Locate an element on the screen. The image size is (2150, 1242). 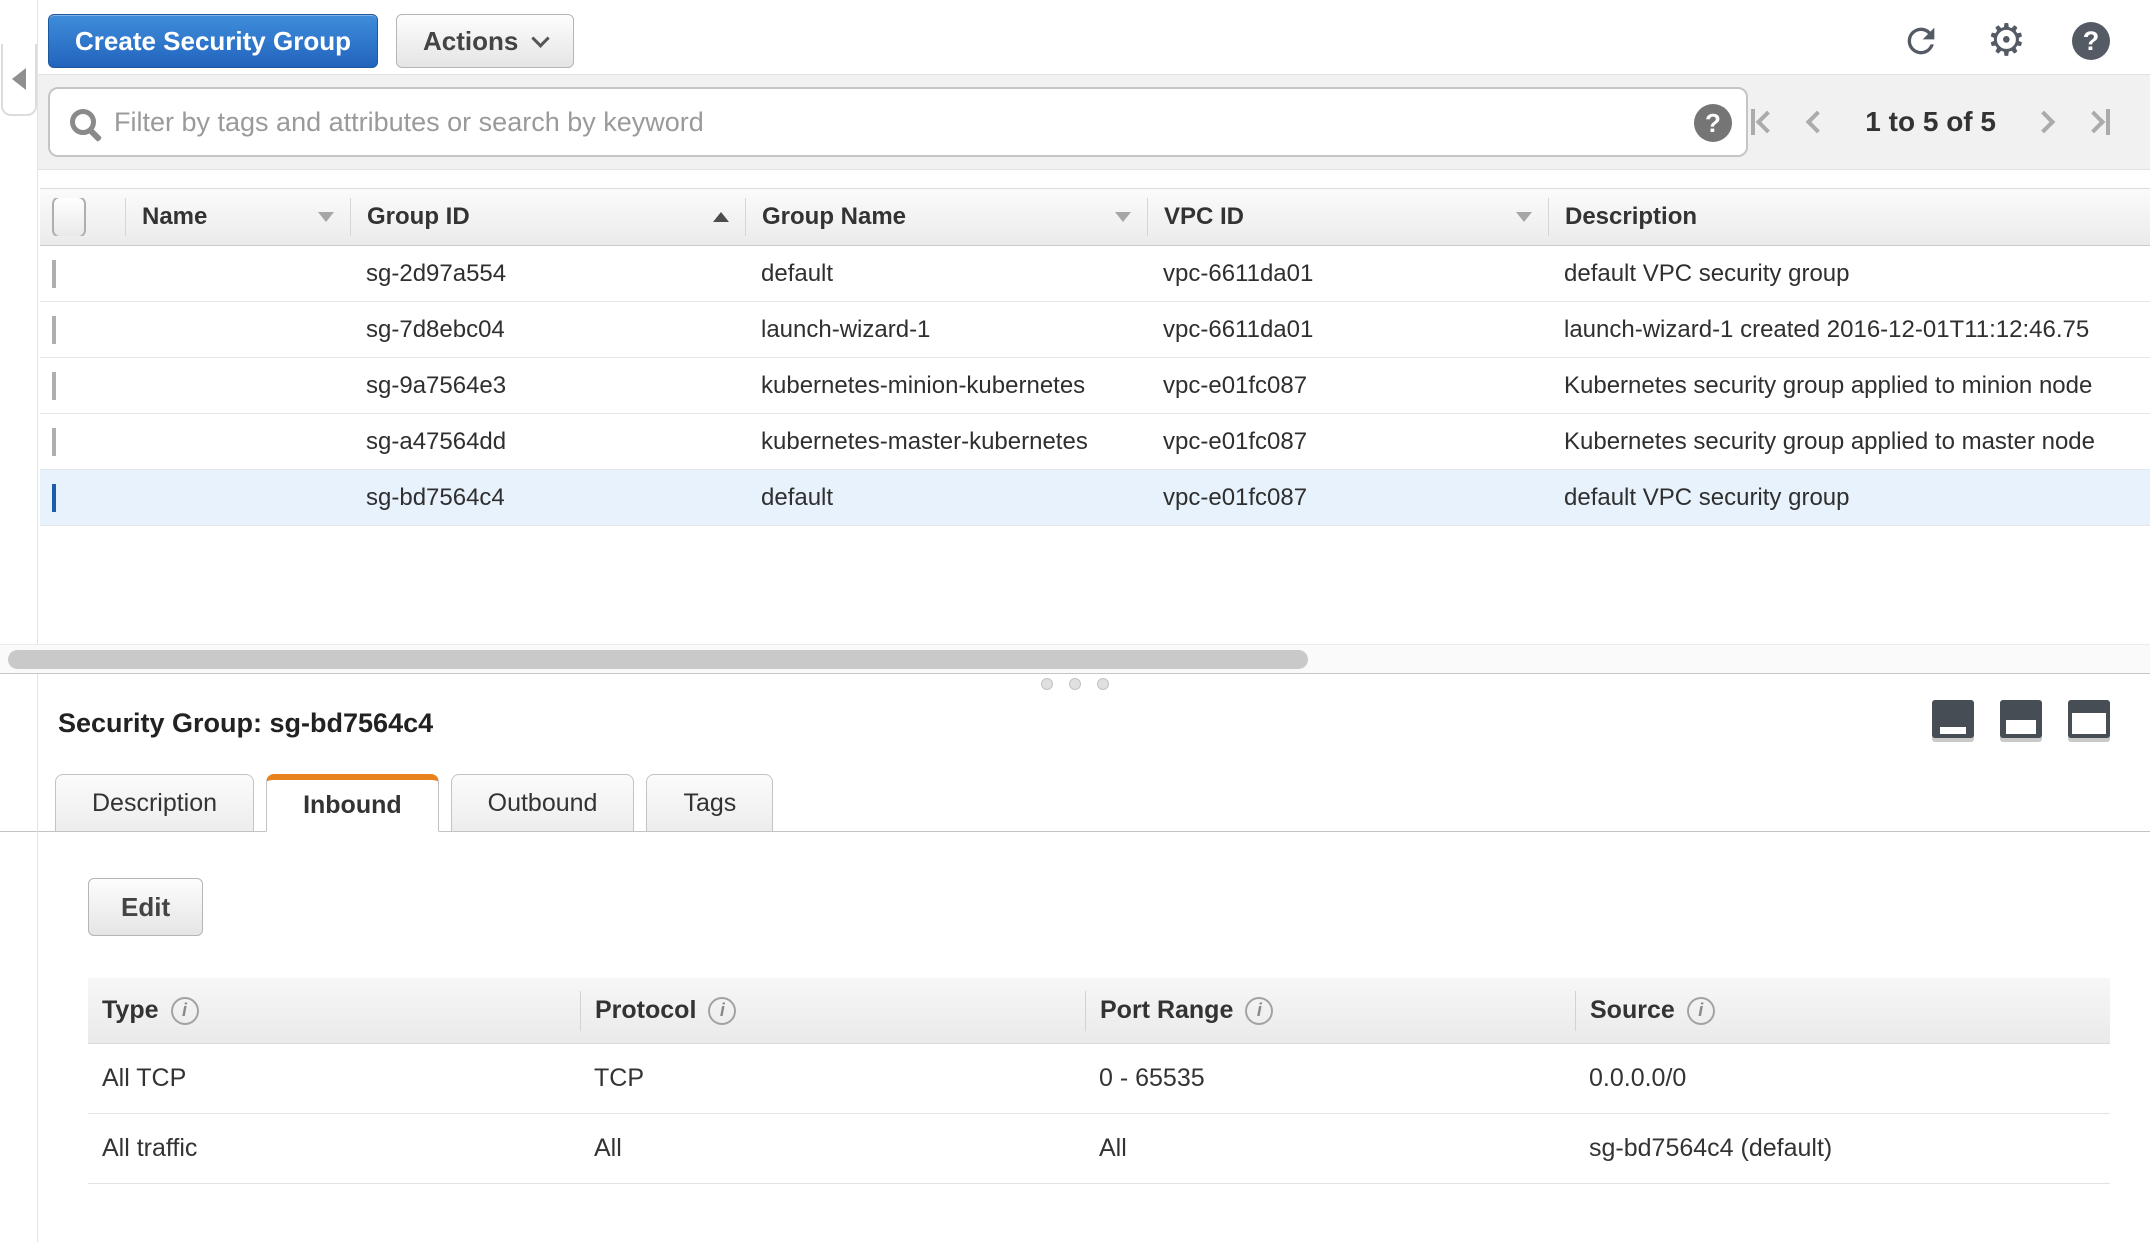
toolbar: Create Security Group Actions ⚙ ? is located at coordinates (1075, 34).